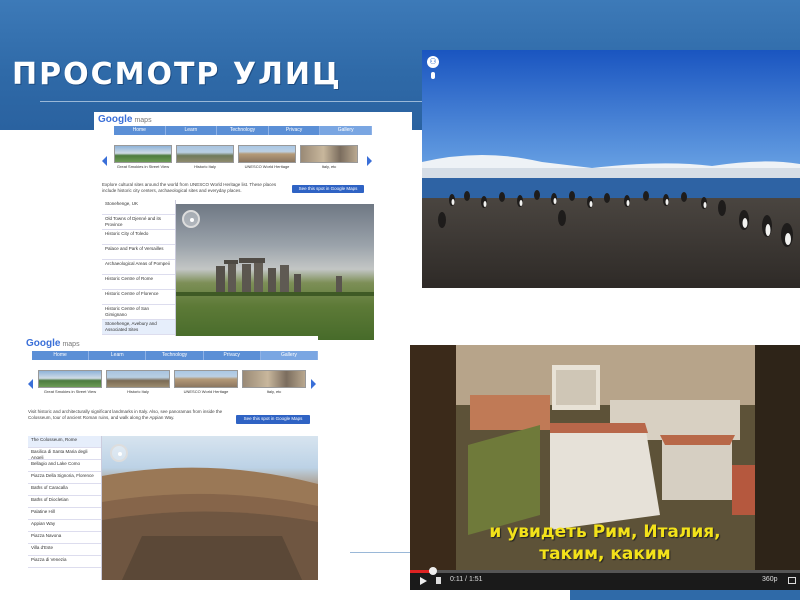 The width and height of the screenshot is (800, 600). Describe the element at coordinates (138, 222) in the screenshot. I see `sidebar-item: Old Towns of Djenné and its Province` at that location.